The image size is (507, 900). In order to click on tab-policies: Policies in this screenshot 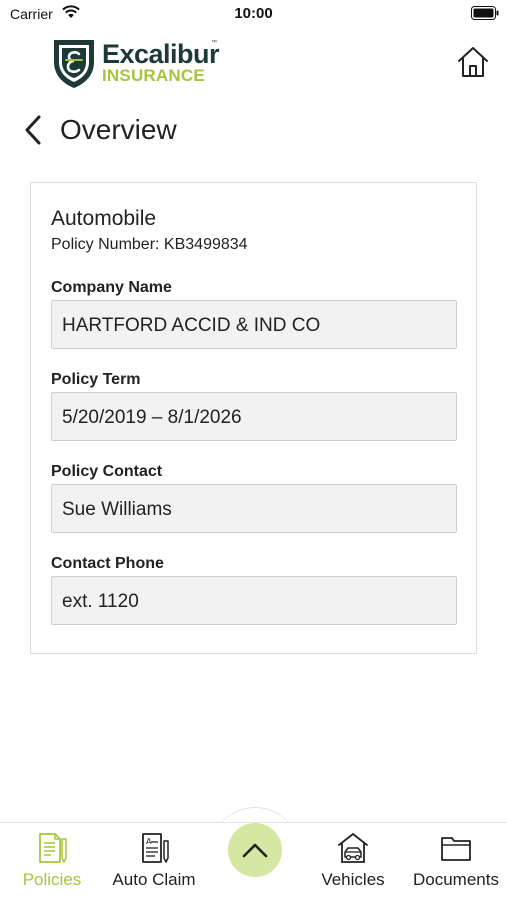, I will do `click(52, 861)`.